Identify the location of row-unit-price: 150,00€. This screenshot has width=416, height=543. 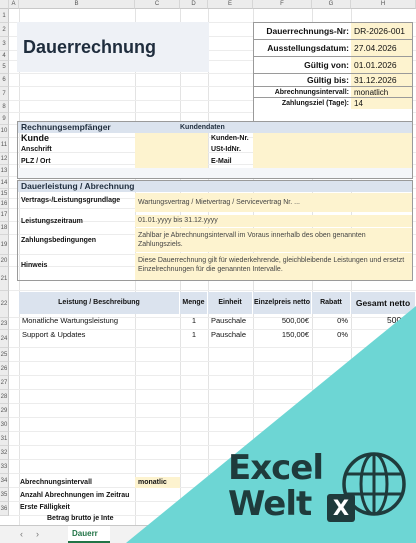
(295, 334).